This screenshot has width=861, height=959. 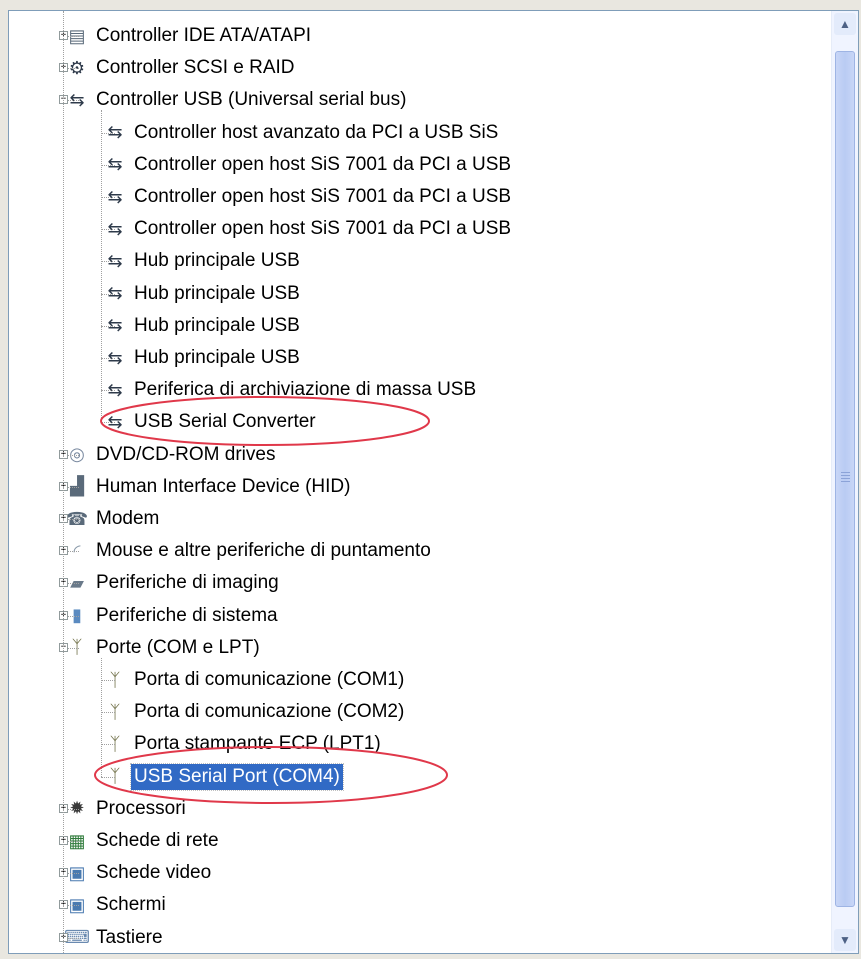 I want to click on tree-item-label: Processori, so click(x=141, y=808).